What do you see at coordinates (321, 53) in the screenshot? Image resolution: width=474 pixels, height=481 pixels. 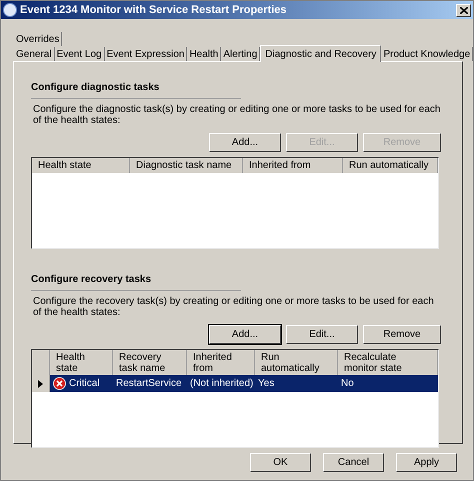 I see `tab: Diagnostic and Recovery` at bounding box center [321, 53].